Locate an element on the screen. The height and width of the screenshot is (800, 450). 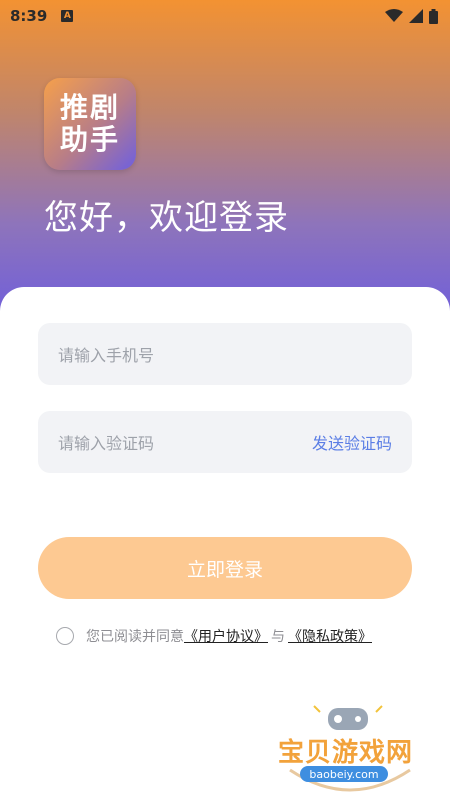
code-placeholder: 请输入验证码 is located at coordinates (106, 443).